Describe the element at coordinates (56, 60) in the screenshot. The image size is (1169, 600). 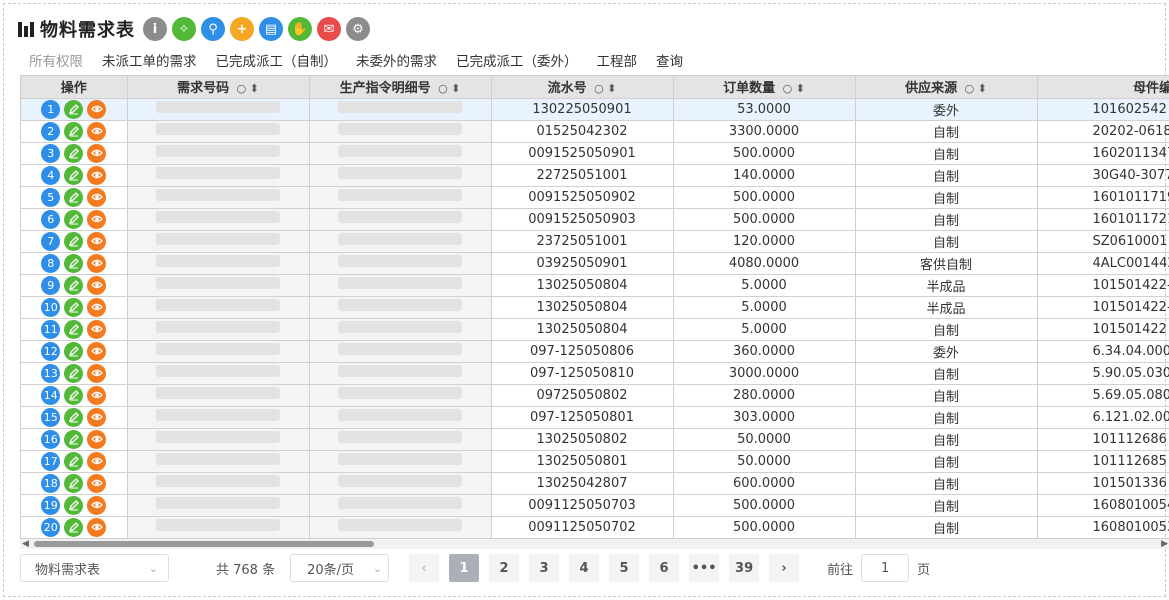
I see `nav-item: 所有权限` at that location.